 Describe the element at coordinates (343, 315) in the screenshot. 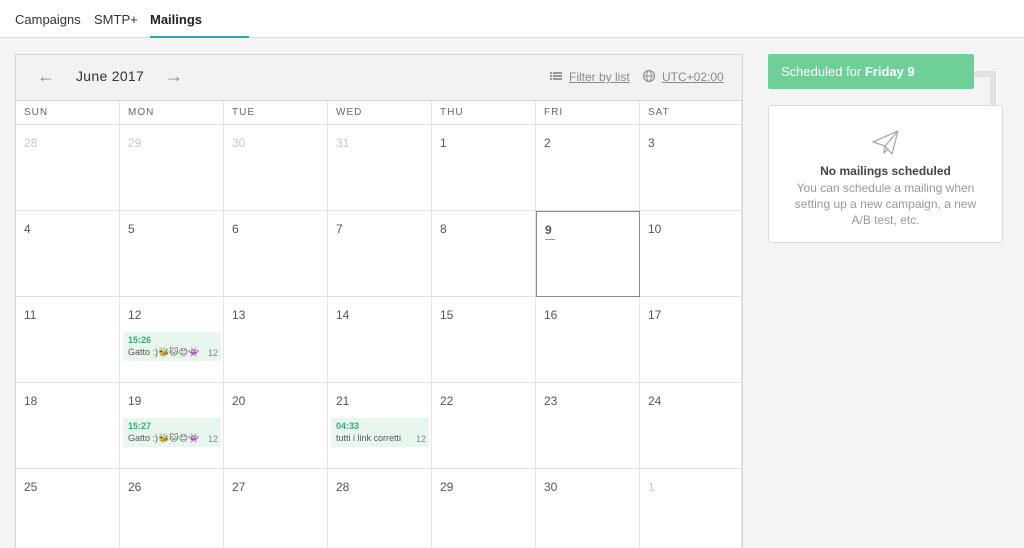

I see `day-number: 14` at that location.